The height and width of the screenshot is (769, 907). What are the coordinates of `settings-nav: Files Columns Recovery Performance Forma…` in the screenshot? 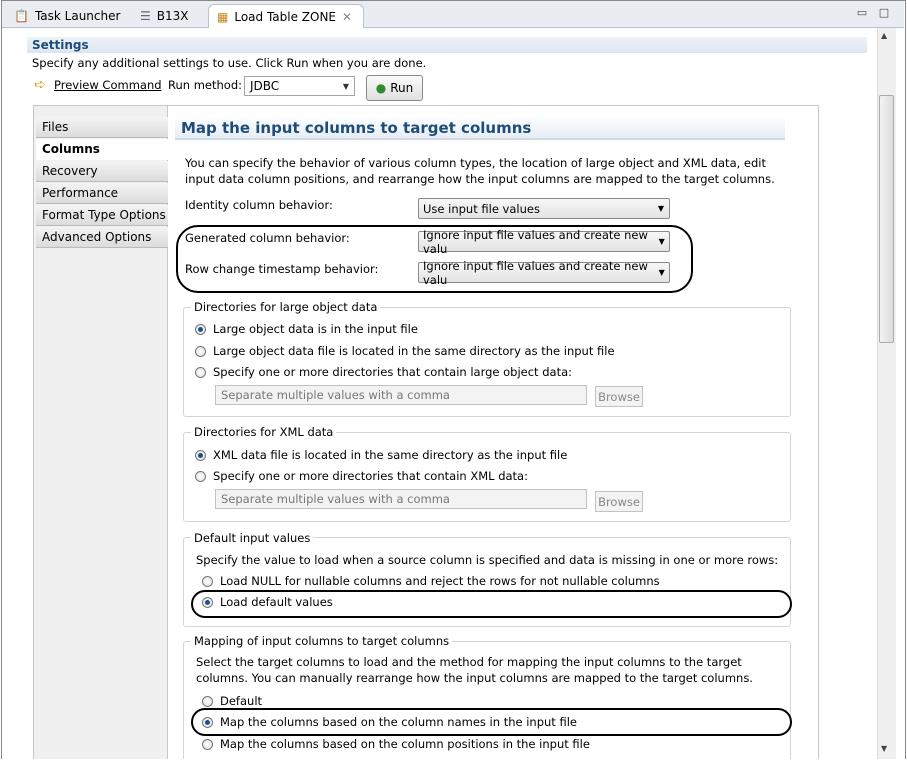 It's located at (100, 432).